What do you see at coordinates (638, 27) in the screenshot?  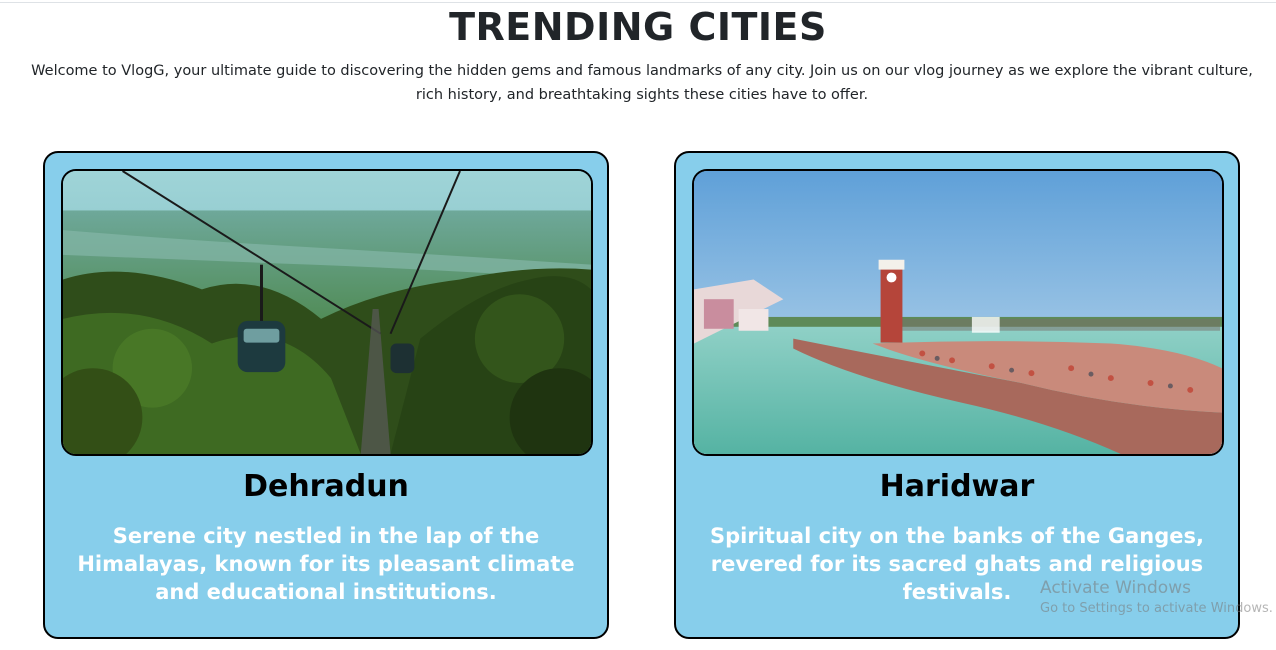 I see `page-title: TRENDING CITIES` at bounding box center [638, 27].